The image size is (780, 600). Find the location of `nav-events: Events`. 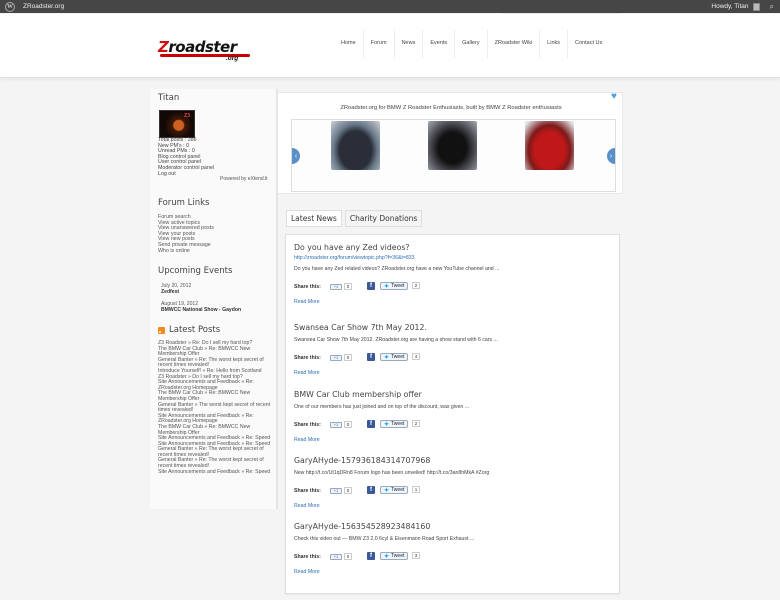

nav-events: Events is located at coordinates (438, 44).